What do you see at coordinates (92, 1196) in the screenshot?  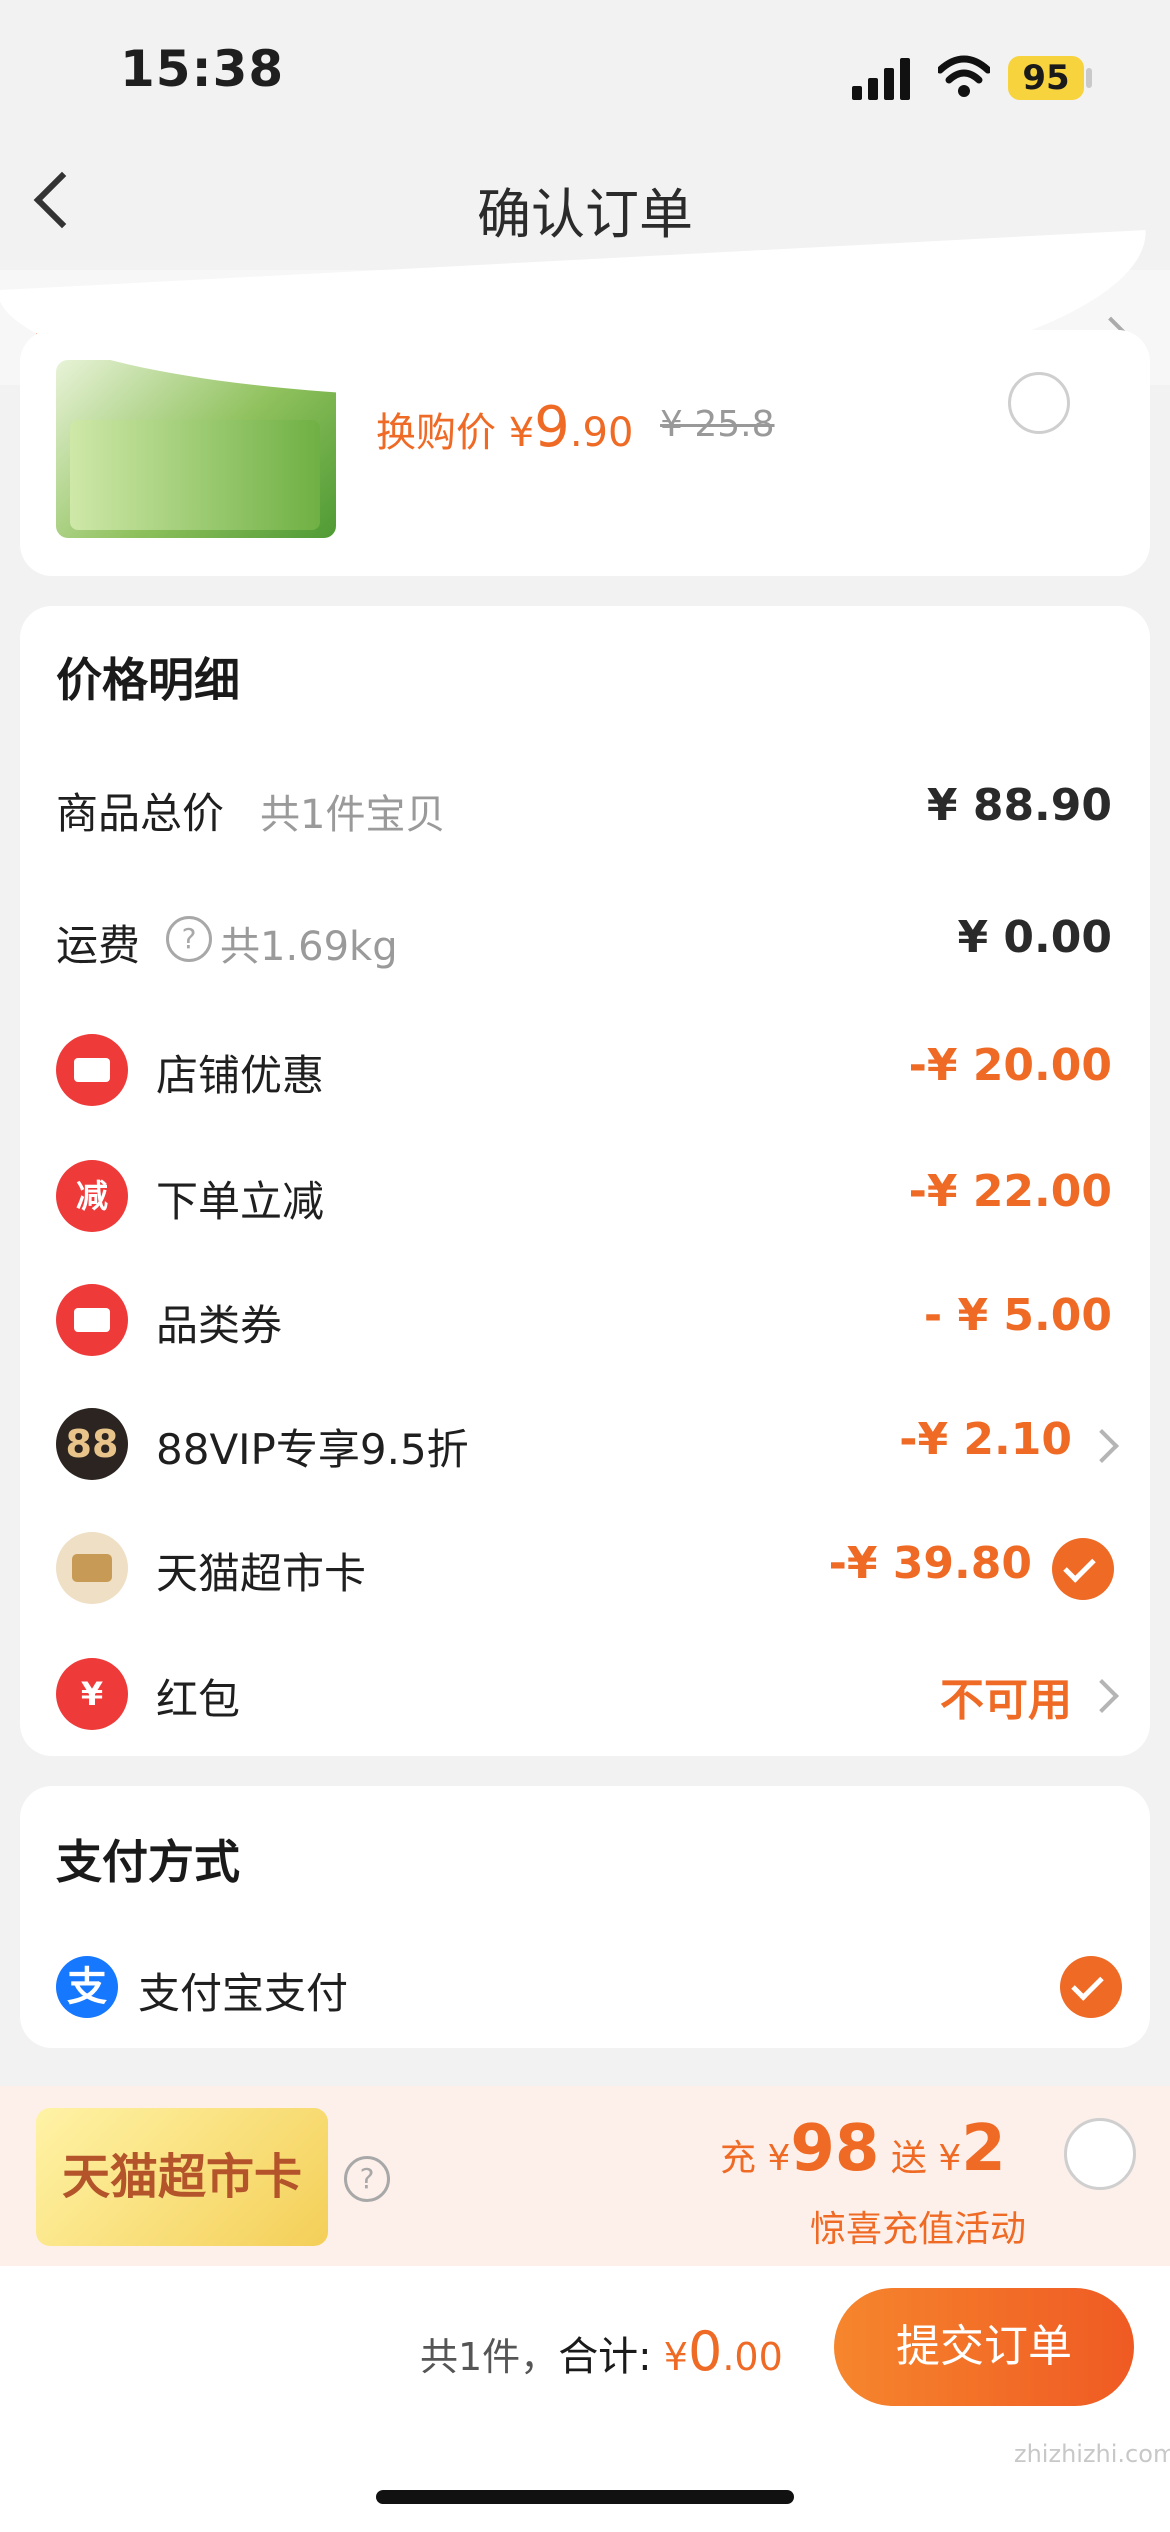 I see `reduce-icon: 减` at bounding box center [92, 1196].